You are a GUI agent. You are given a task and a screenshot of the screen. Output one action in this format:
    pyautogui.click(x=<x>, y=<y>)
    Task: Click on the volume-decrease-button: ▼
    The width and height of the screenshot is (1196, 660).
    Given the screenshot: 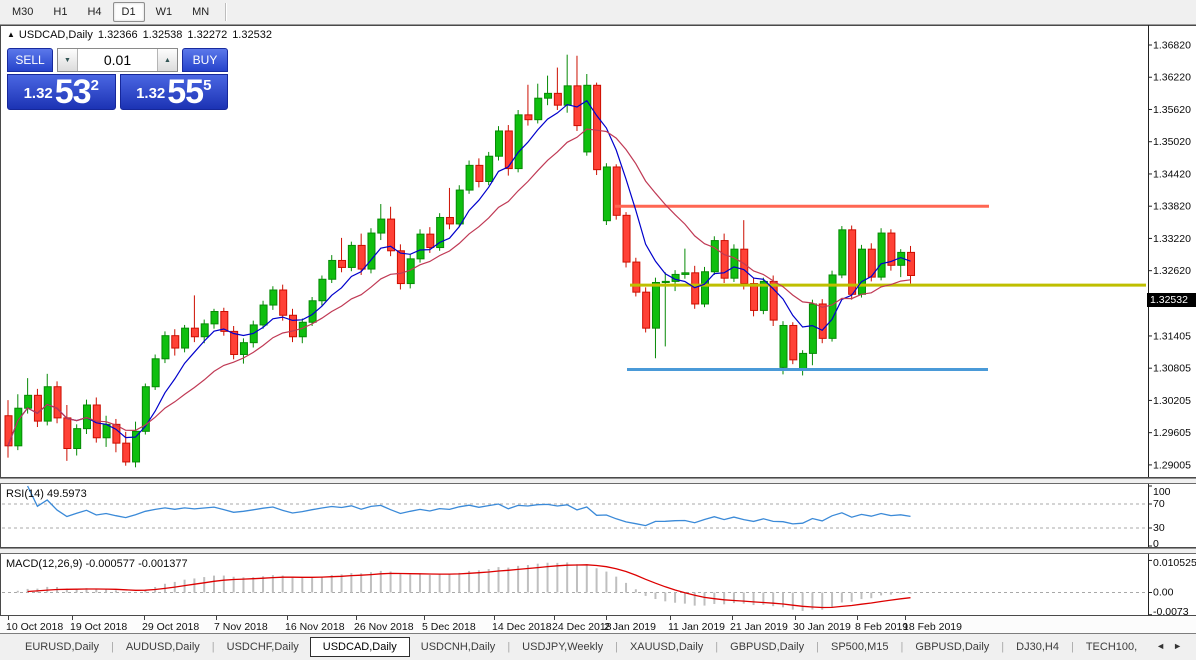 What is the action you would take?
    pyautogui.click(x=68, y=60)
    